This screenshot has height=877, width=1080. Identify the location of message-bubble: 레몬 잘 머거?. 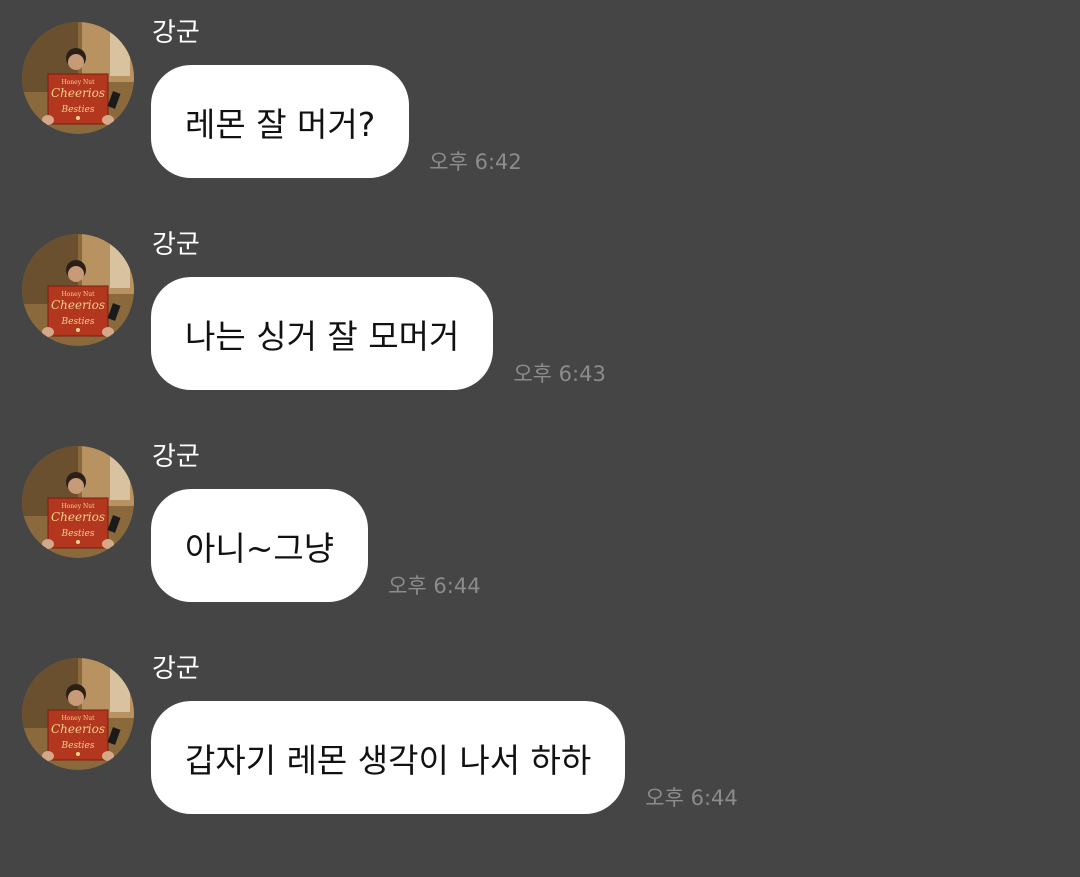
(280, 121).